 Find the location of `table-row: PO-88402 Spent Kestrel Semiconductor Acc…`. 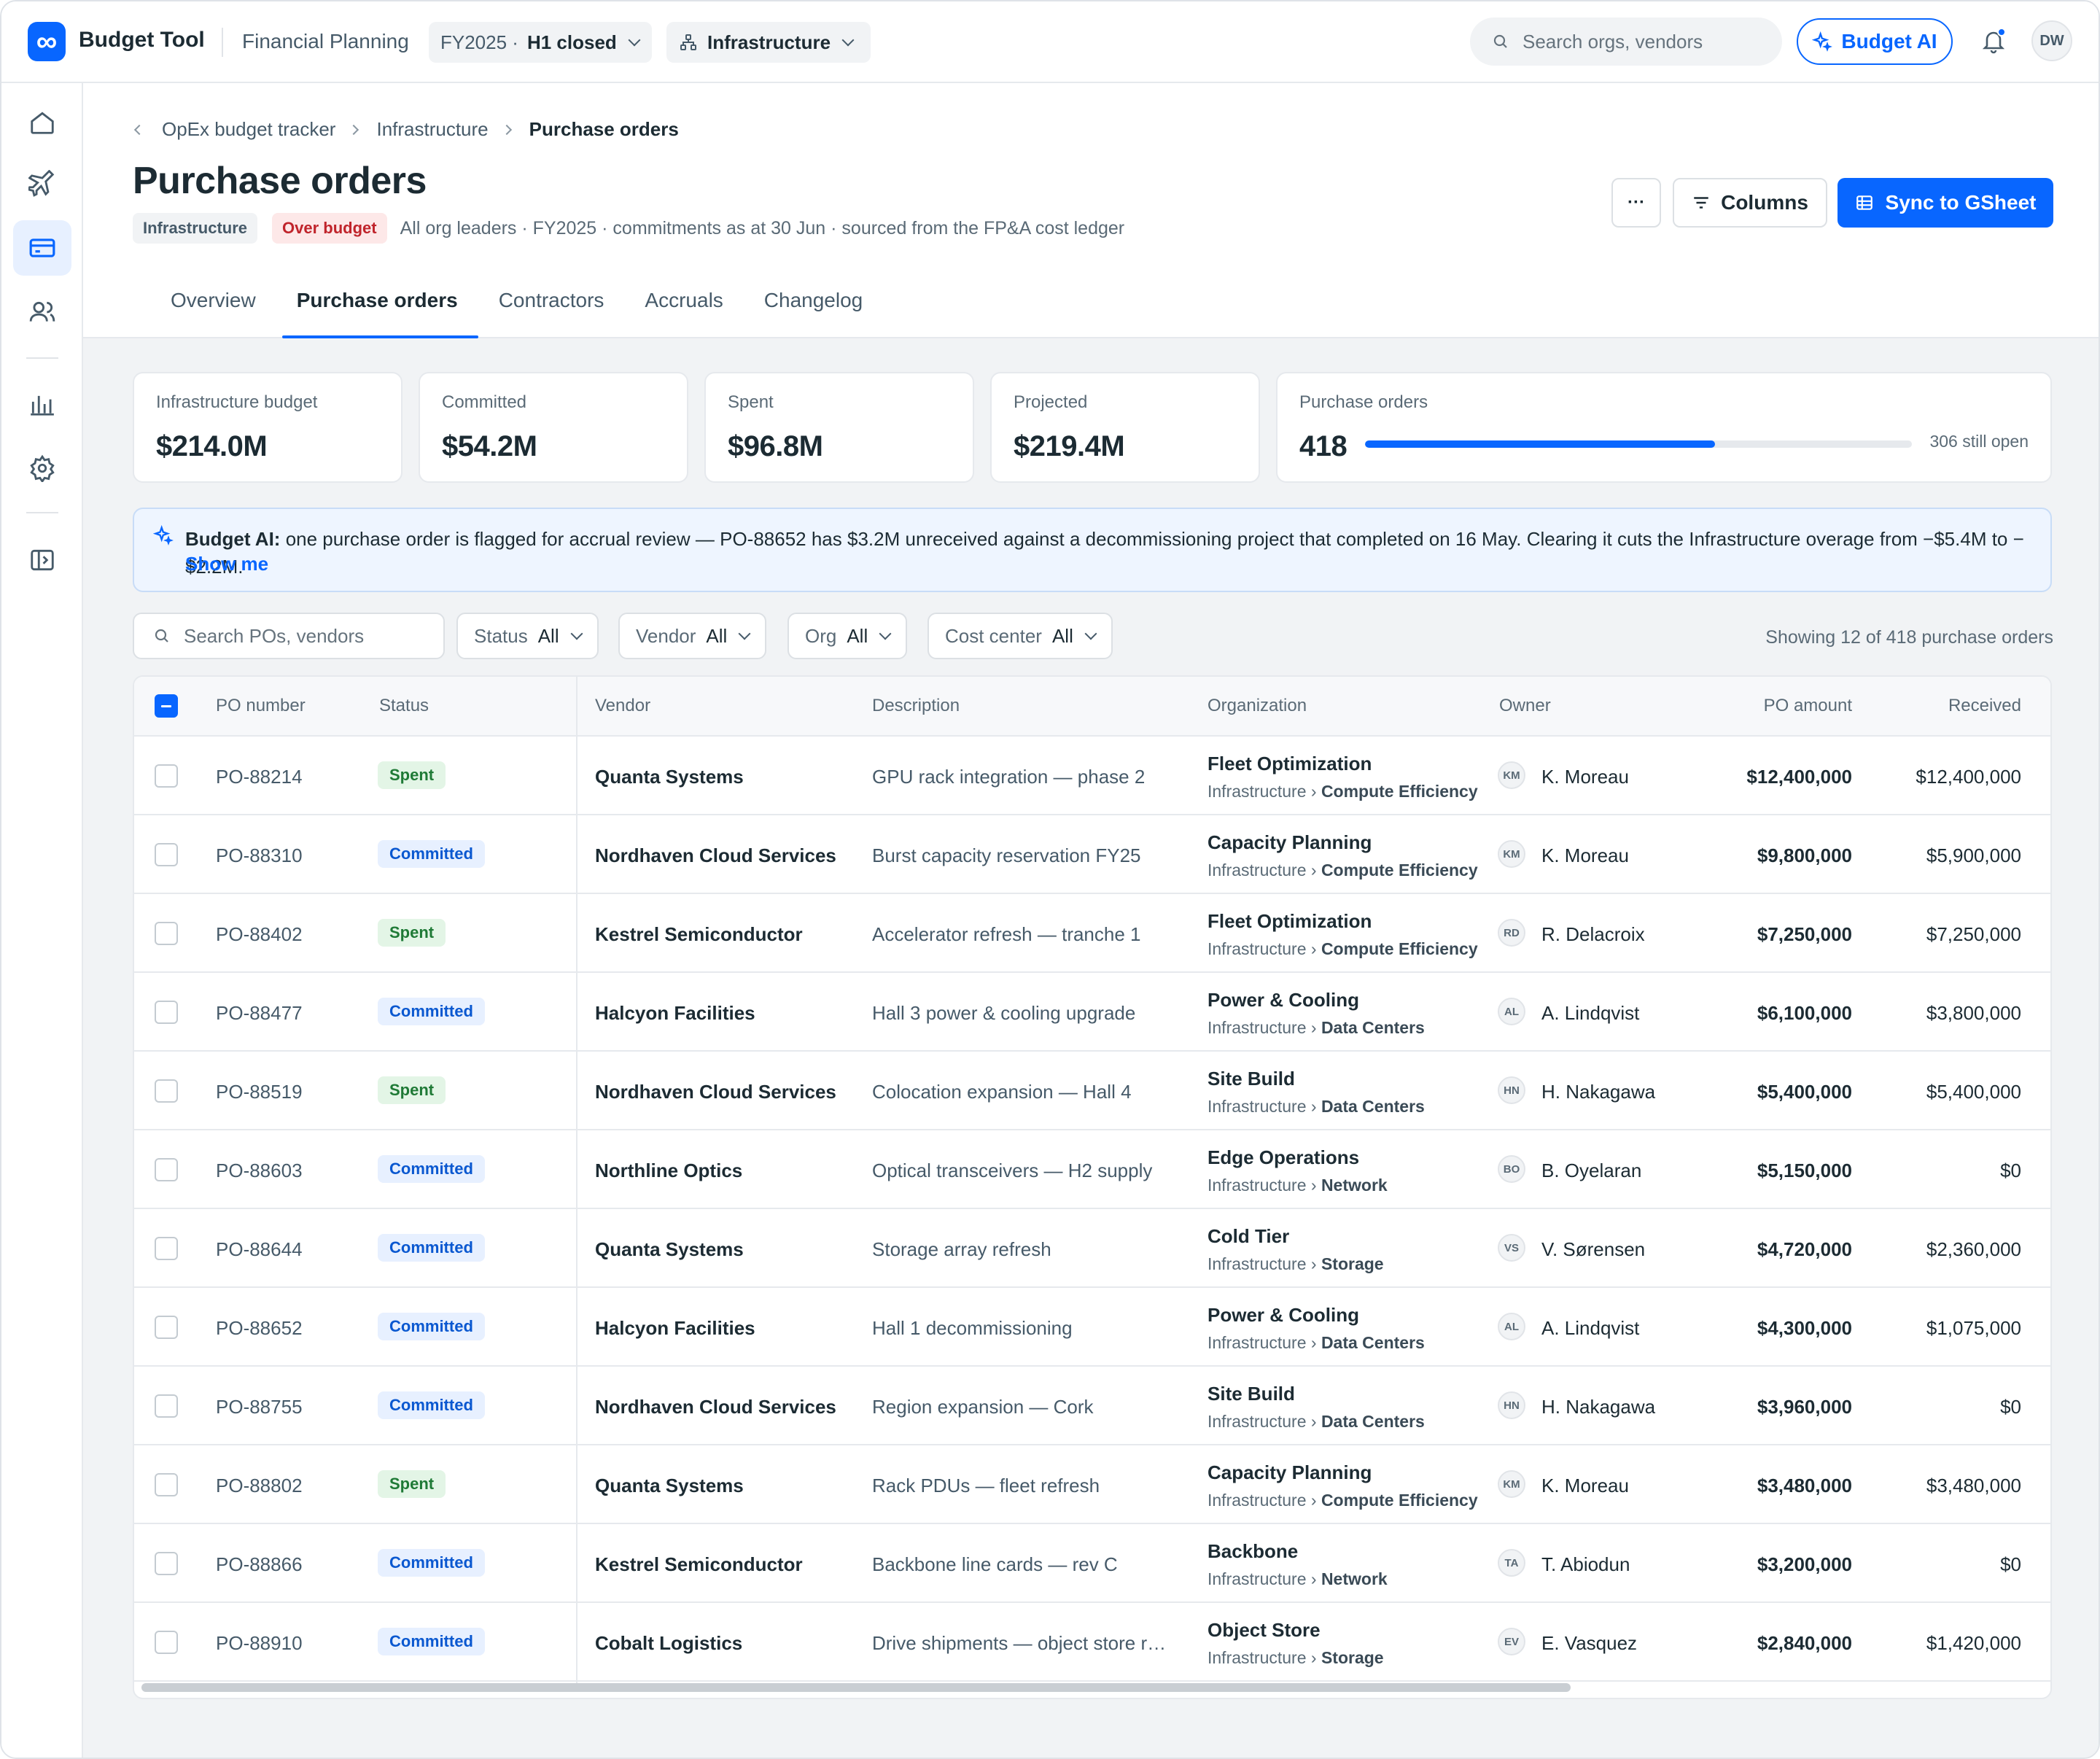

table-row: PO-88402 Spent Kestrel Semiconductor Acc… is located at coordinates (1092, 933).